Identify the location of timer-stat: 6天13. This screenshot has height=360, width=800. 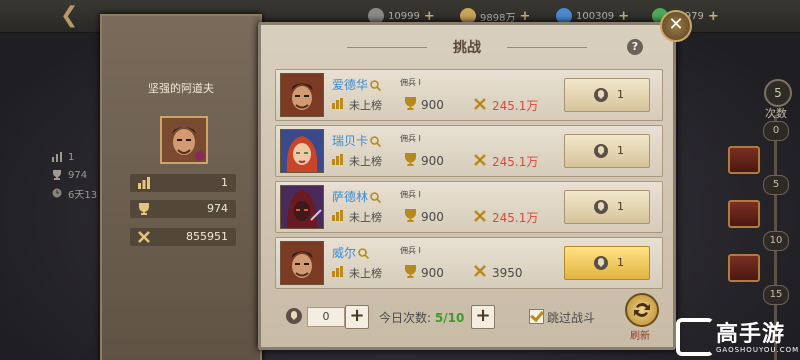
(74, 193).